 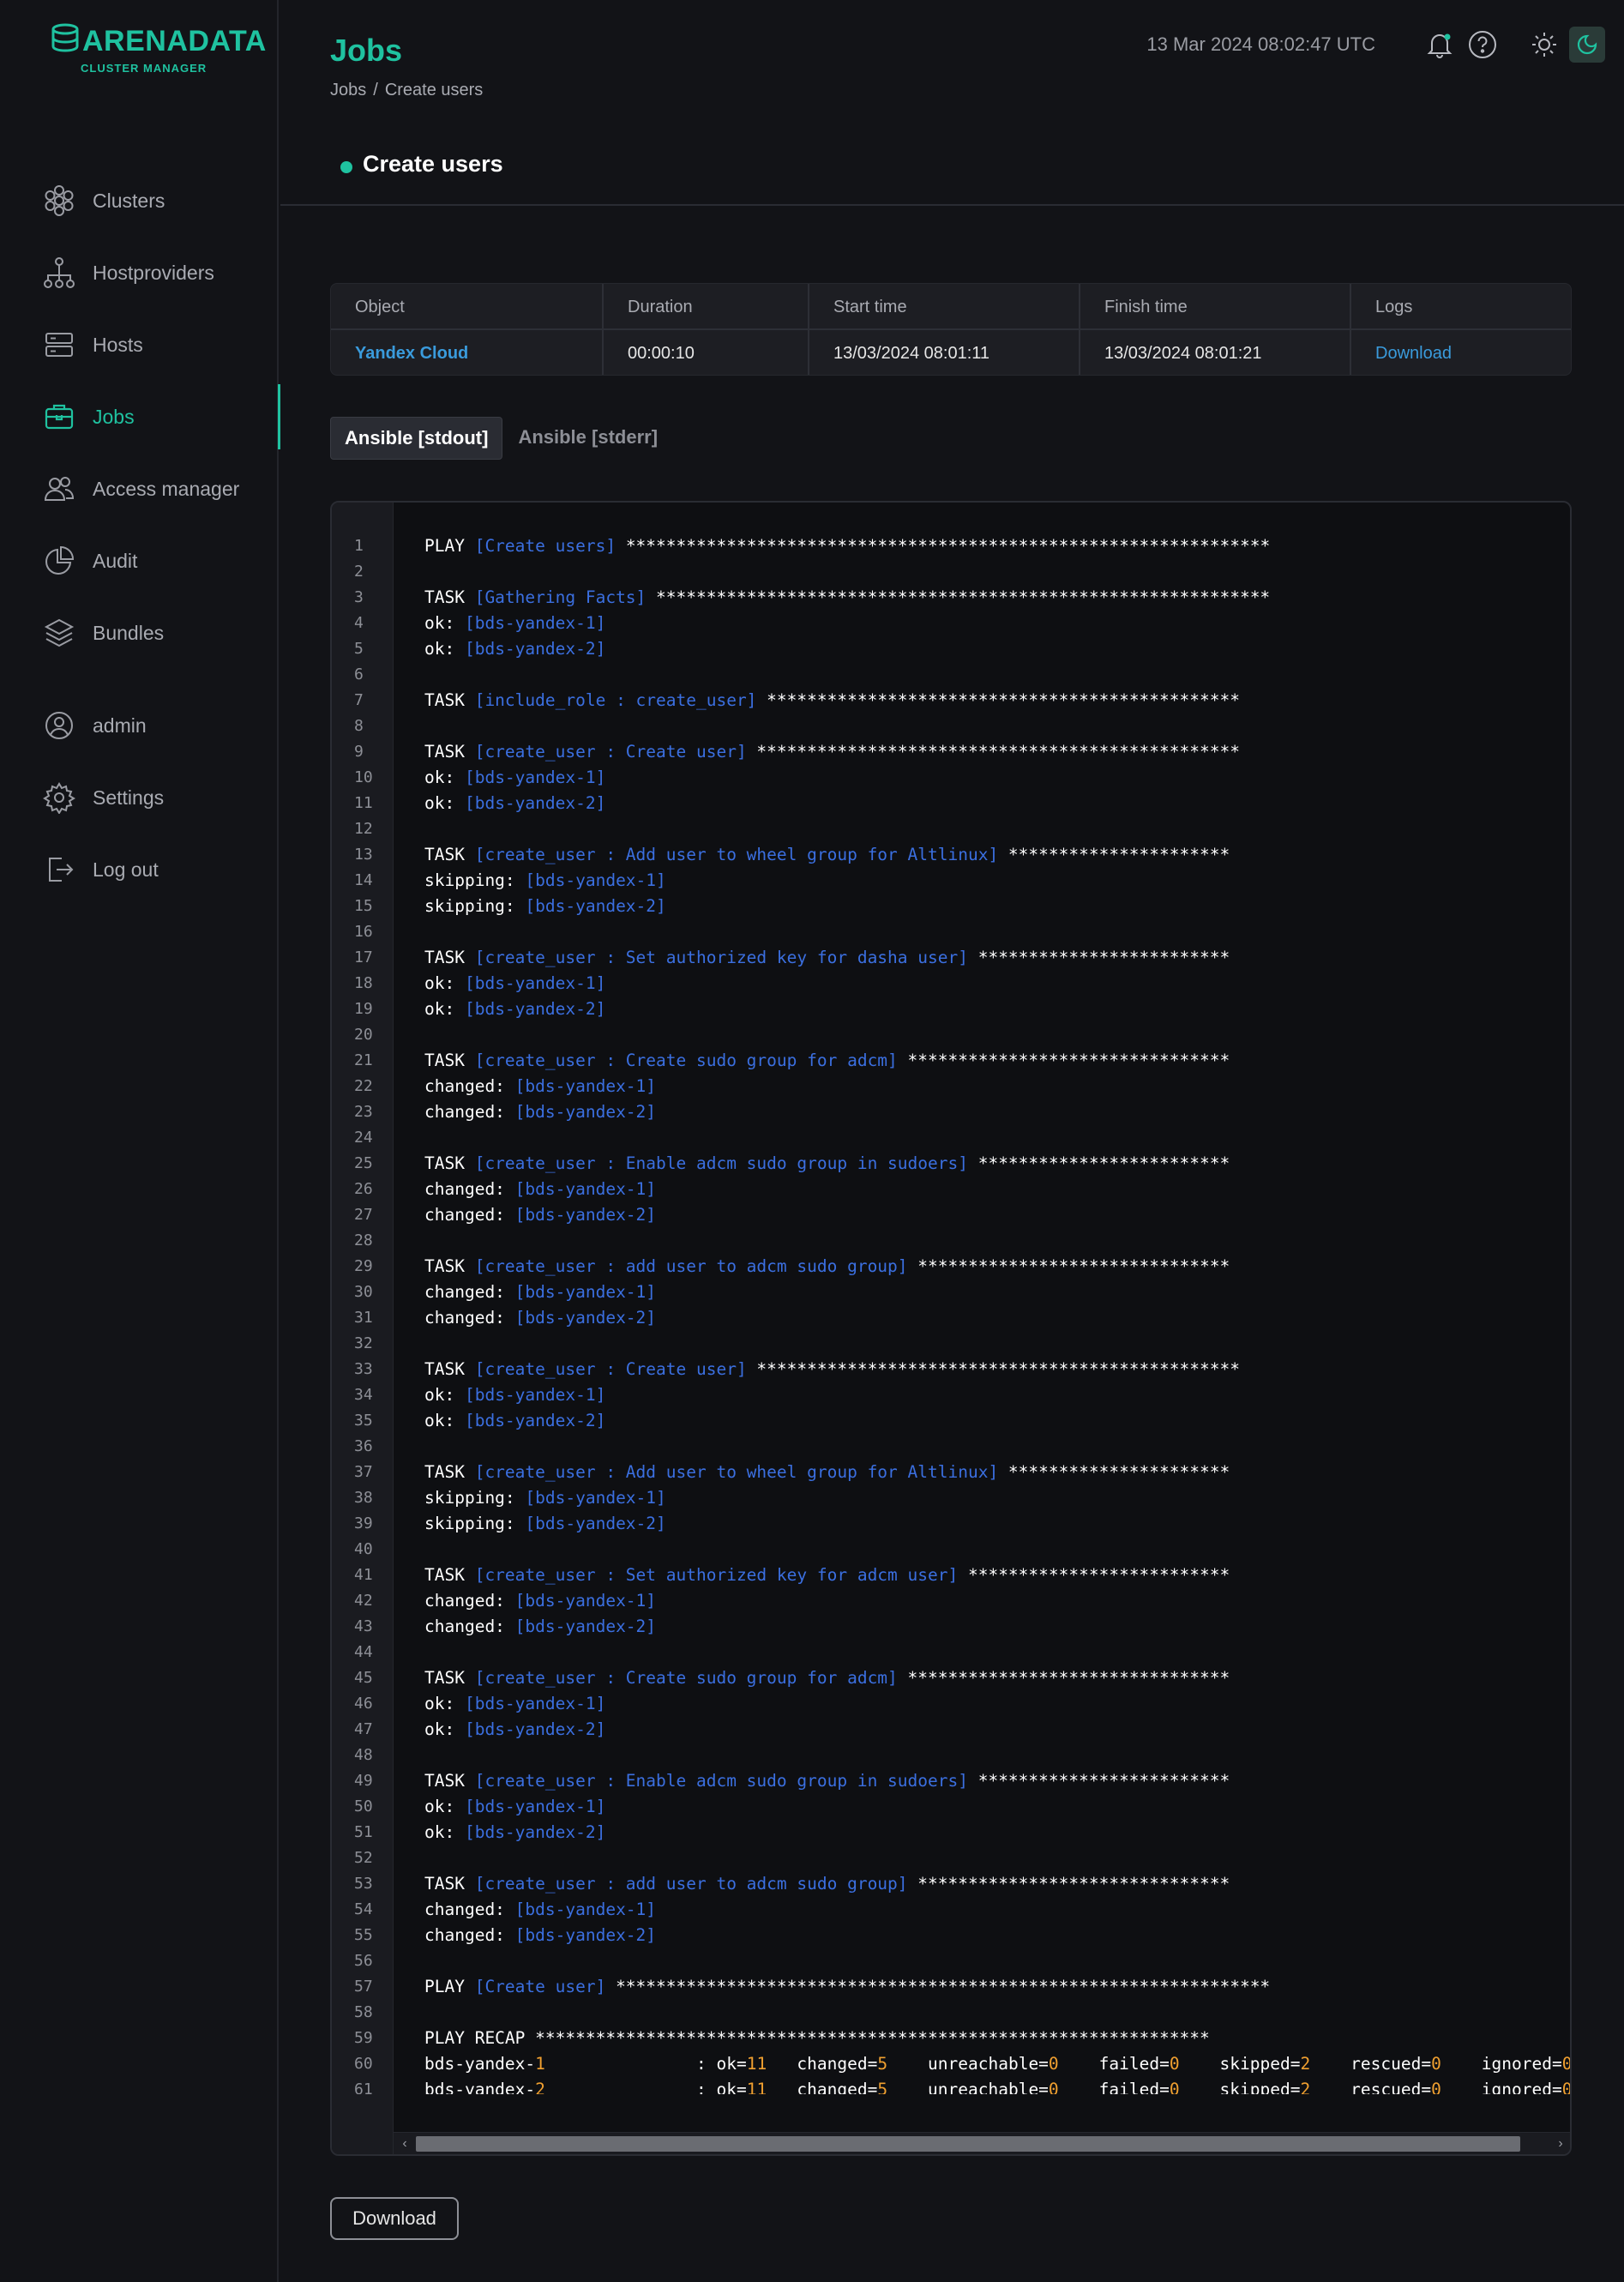 I want to click on sidebar-item-label: Settings, so click(x=129, y=797).